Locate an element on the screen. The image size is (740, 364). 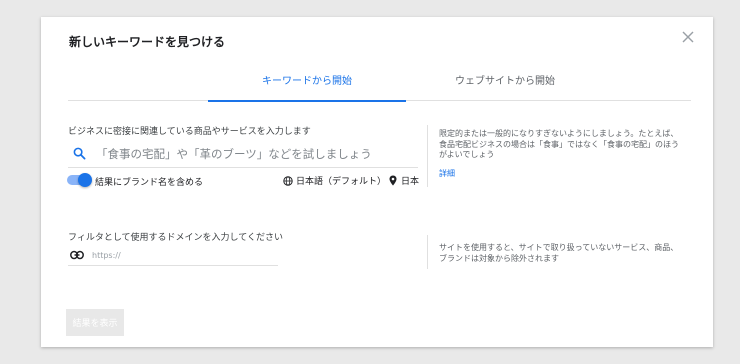
location-selector: 日本 is located at coordinates (404, 180).